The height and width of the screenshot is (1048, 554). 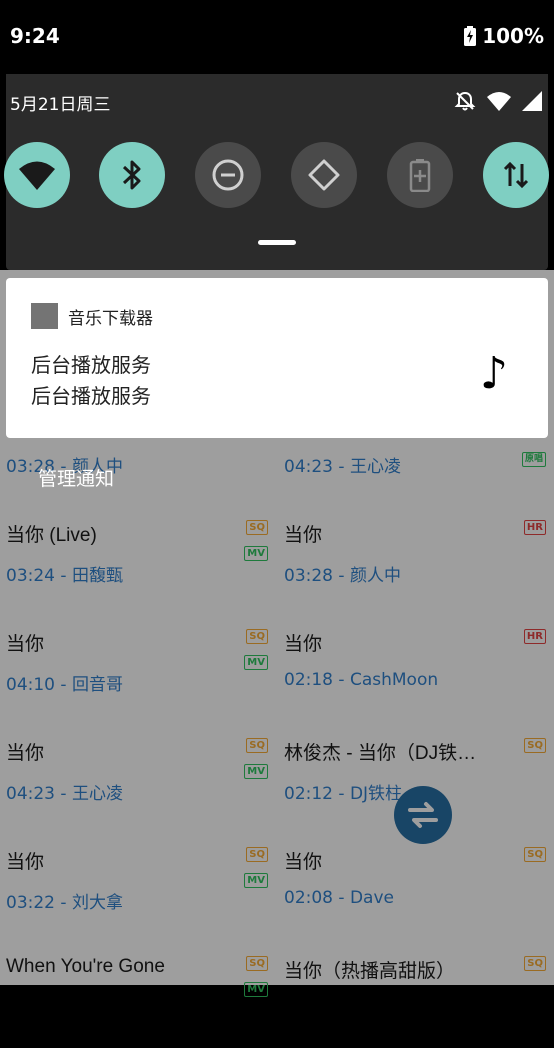 I want to click on song-artist: 刘大拿, so click(x=97, y=903).